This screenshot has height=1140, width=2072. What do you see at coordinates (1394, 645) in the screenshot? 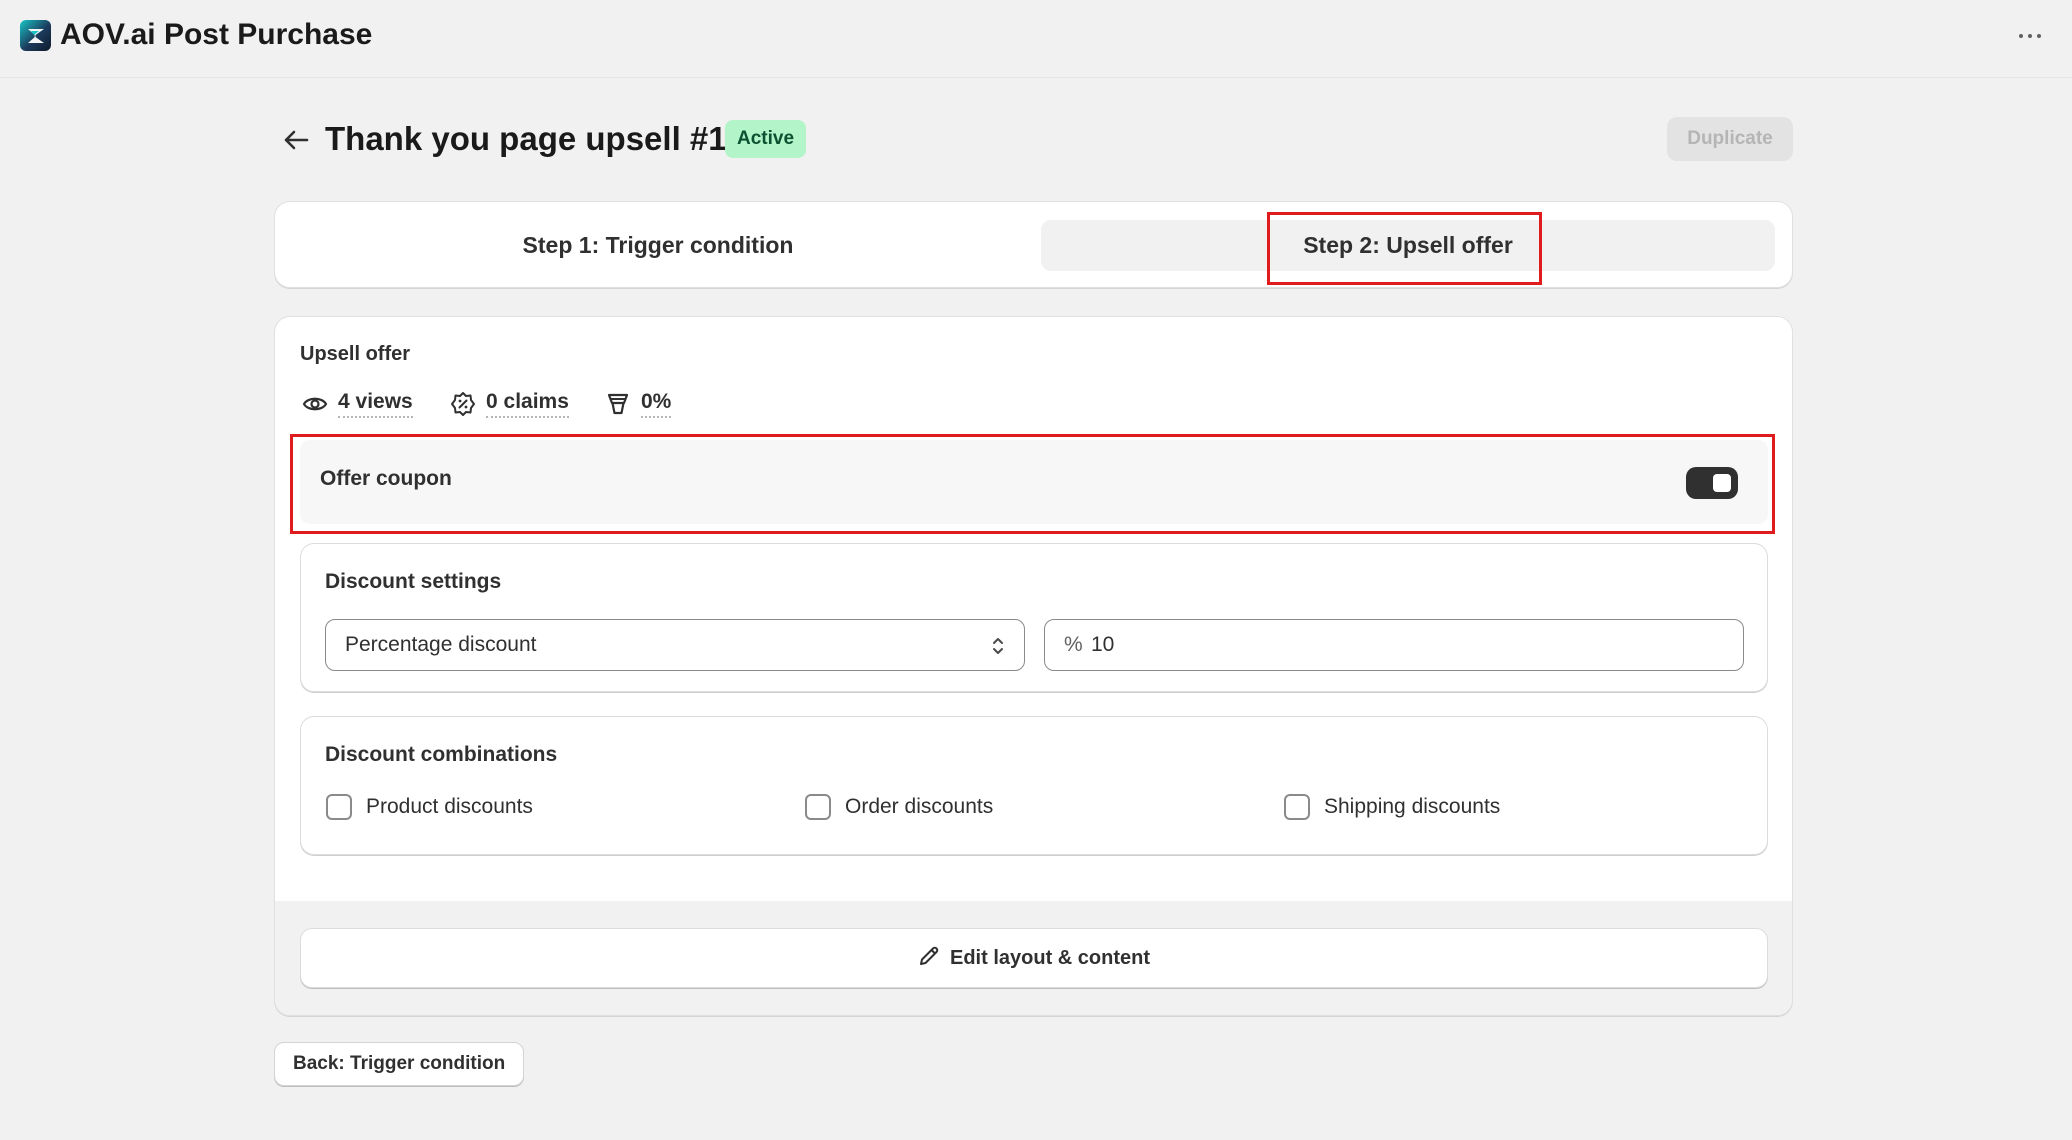
I see `discount-value-input: % 10` at bounding box center [1394, 645].